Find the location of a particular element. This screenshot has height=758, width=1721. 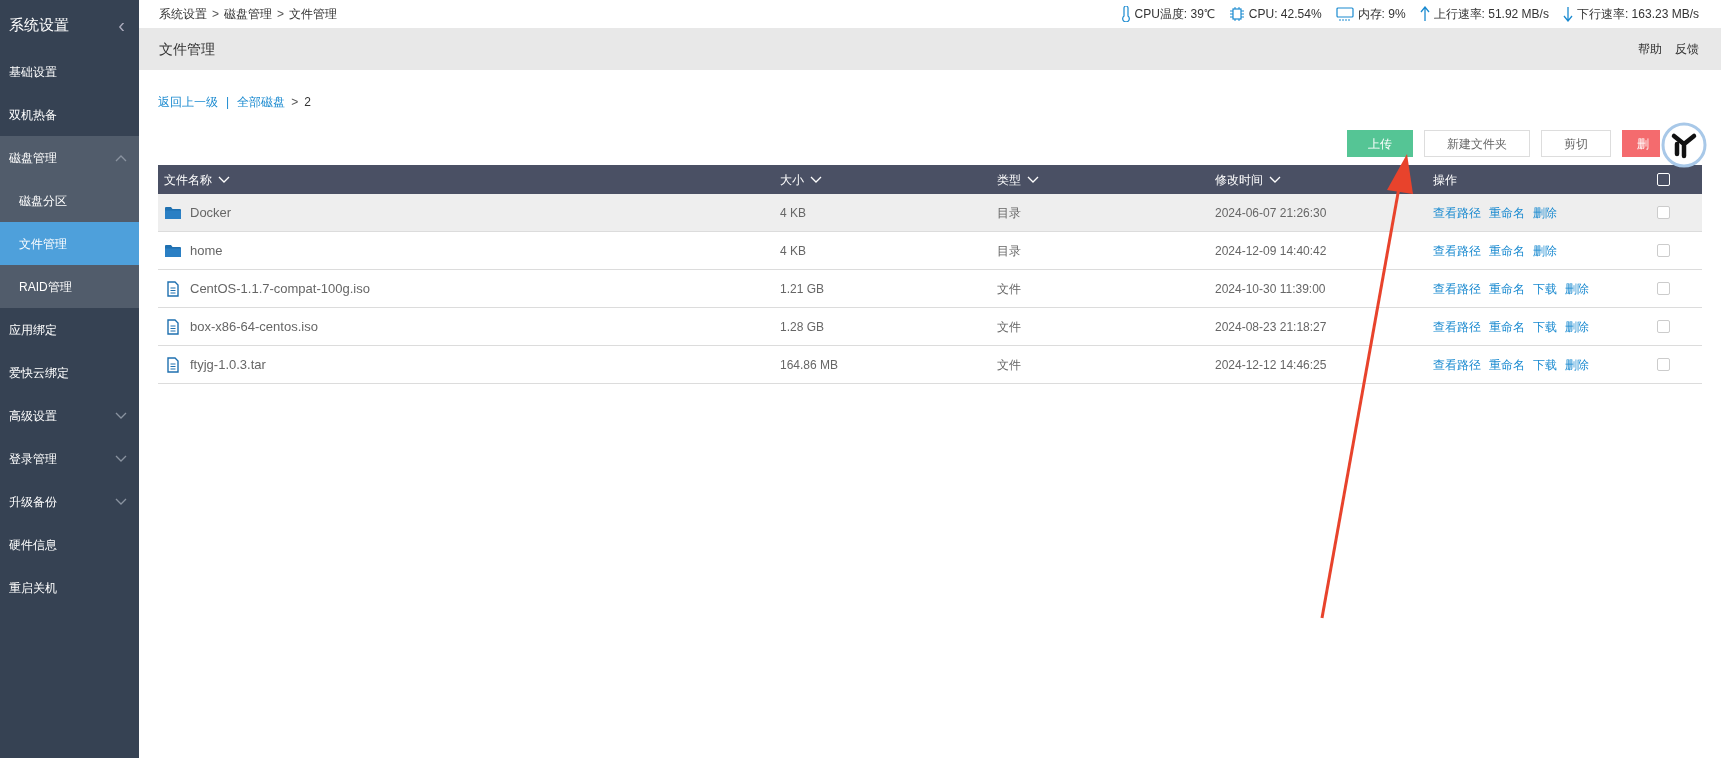

sidebar-item: 升级备份 is located at coordinates (69, 501).